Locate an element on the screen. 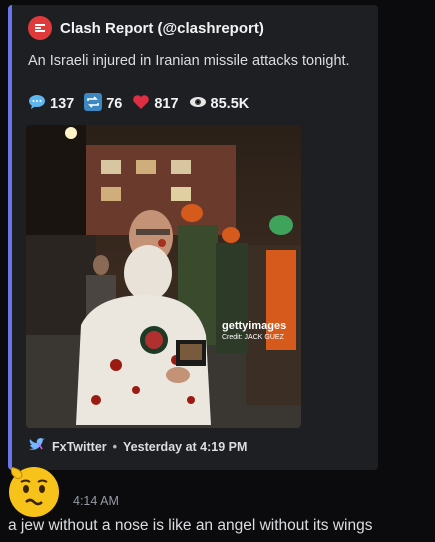  embed-author-name: Clash Report (@clashreport) is located at coordinates (162, 28).